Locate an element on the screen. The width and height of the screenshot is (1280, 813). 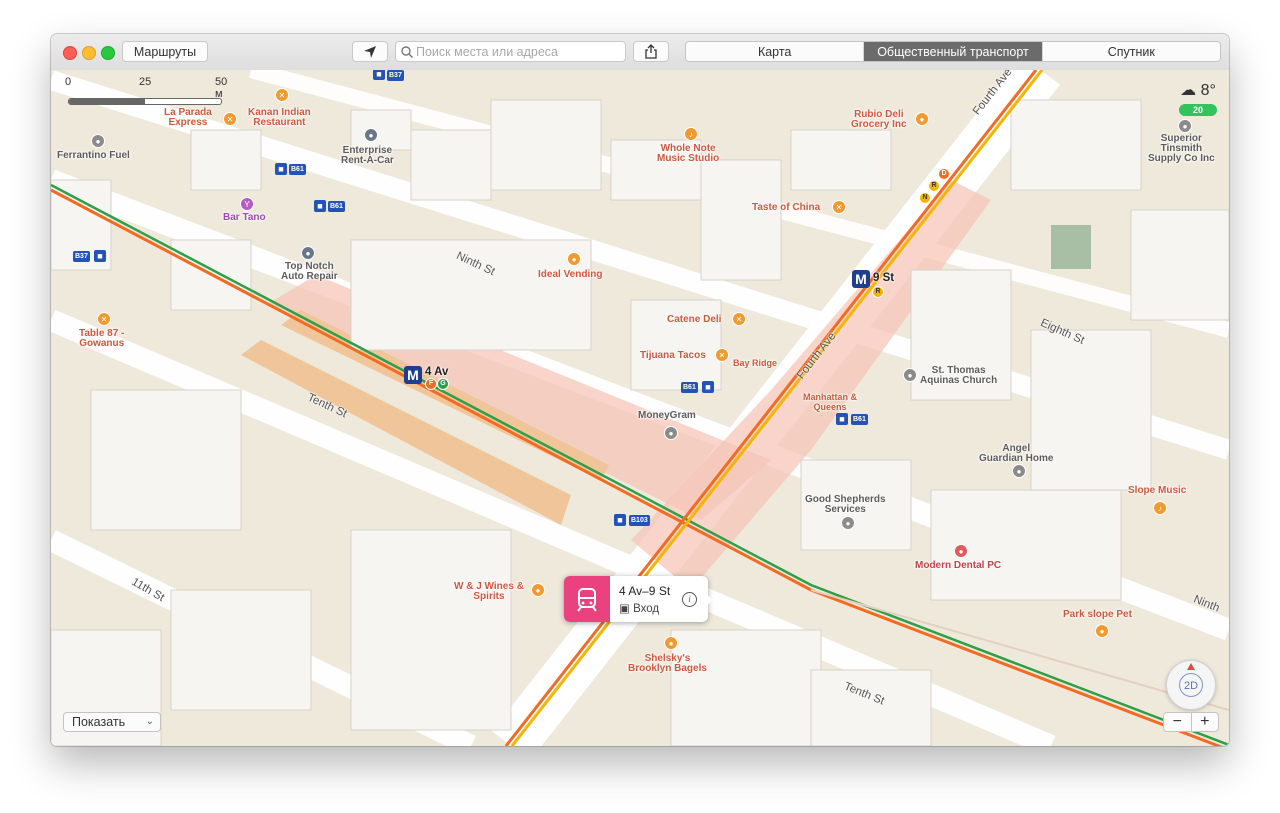
place-whole-note: Whole Note Music Studio is located at coordinates (688, 154).